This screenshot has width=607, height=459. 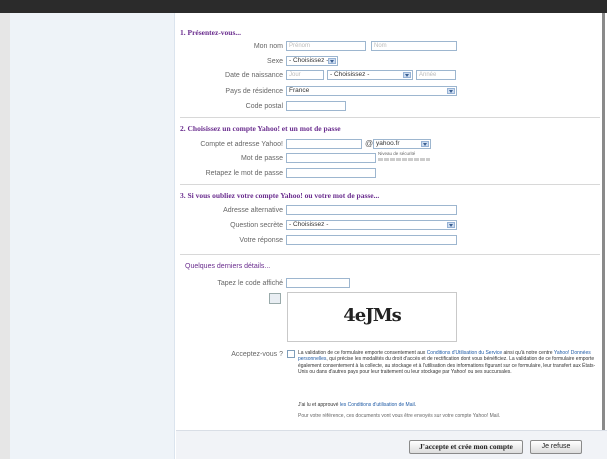 I want to click on adresse-alternative-input, so click(x=371, y=210).